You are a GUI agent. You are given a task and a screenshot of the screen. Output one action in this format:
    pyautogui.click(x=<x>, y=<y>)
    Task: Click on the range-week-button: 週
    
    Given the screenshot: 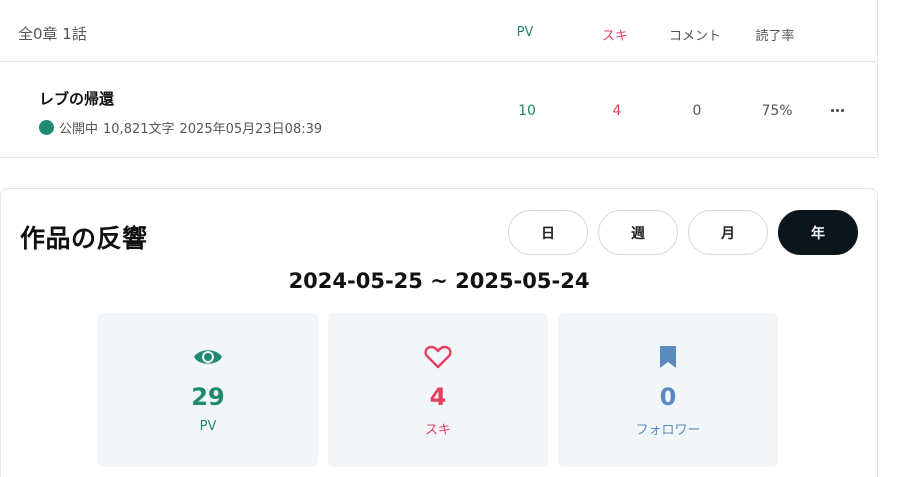 What is the action you would take?
    pyautogui.click(x=638, y=232)
    